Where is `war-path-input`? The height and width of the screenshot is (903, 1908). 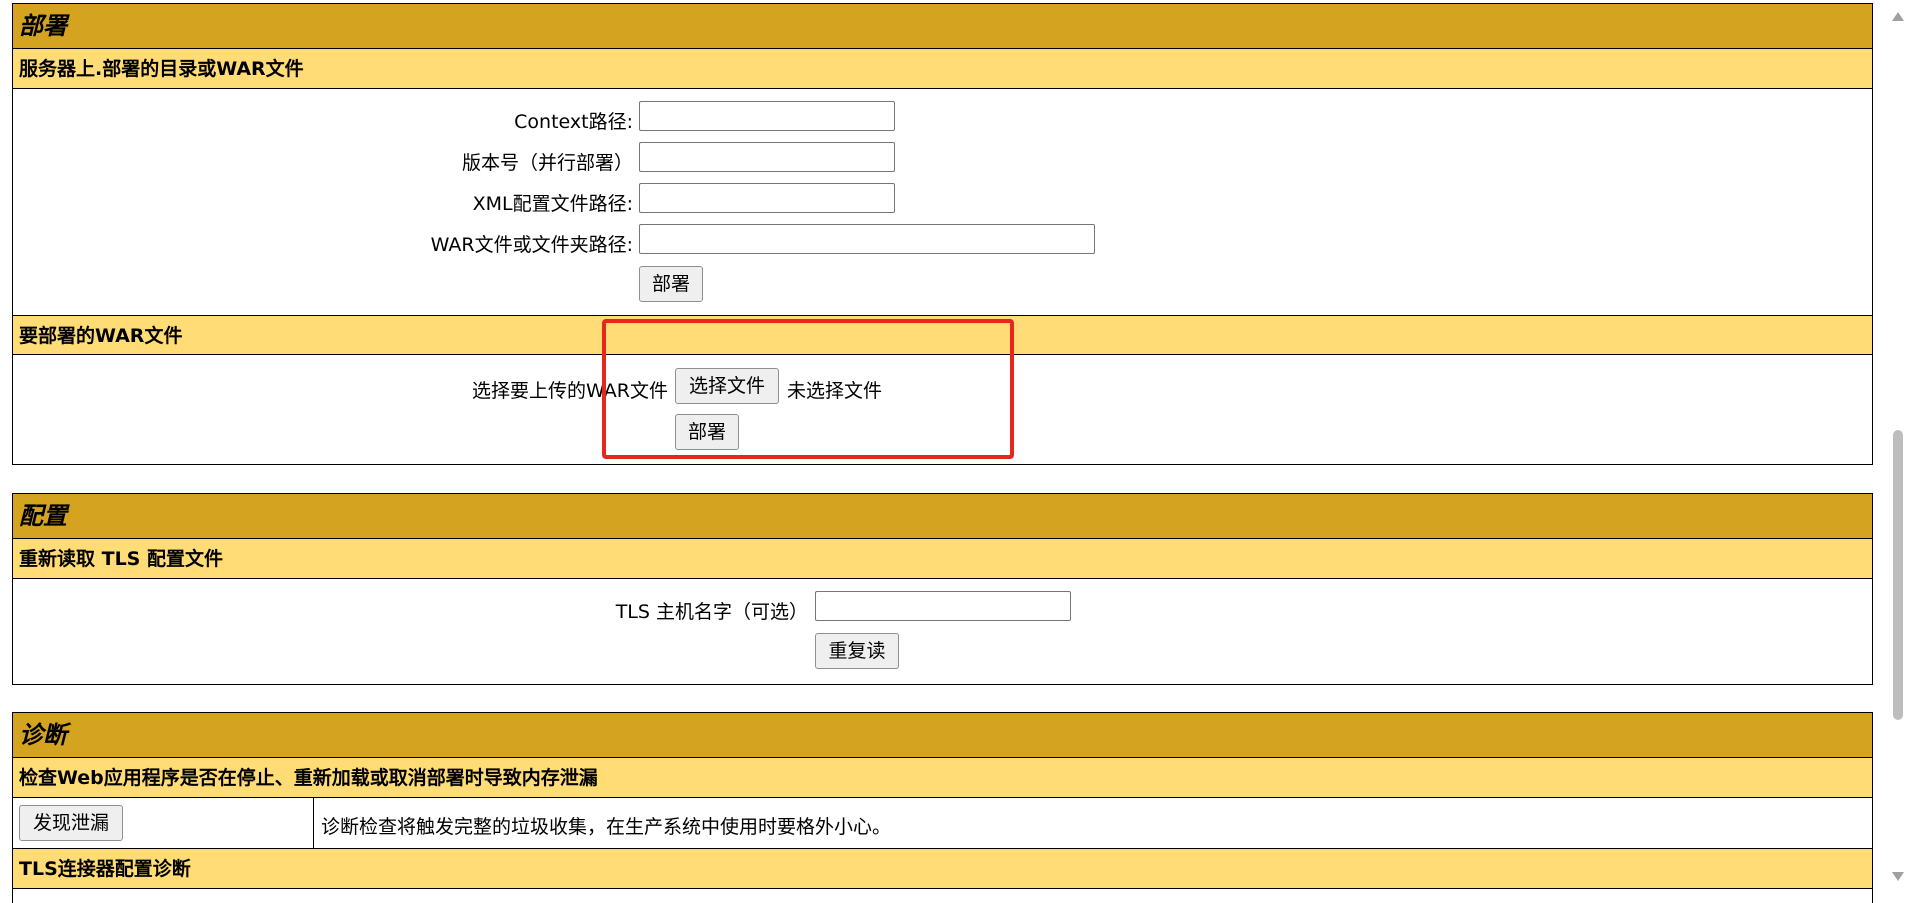
war-path-input is located at coordinates (867, 239).